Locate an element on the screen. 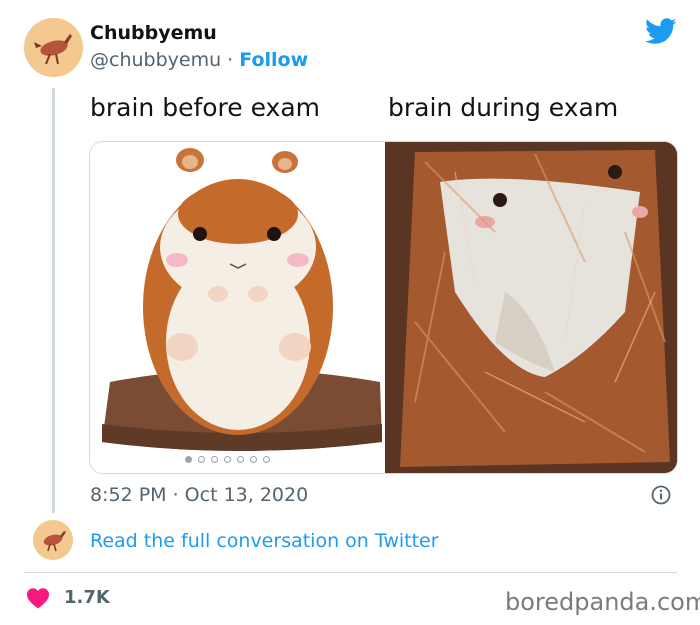 This screenshot has height=625, width=700. carousel-dots is located at coordinates (240, 461).